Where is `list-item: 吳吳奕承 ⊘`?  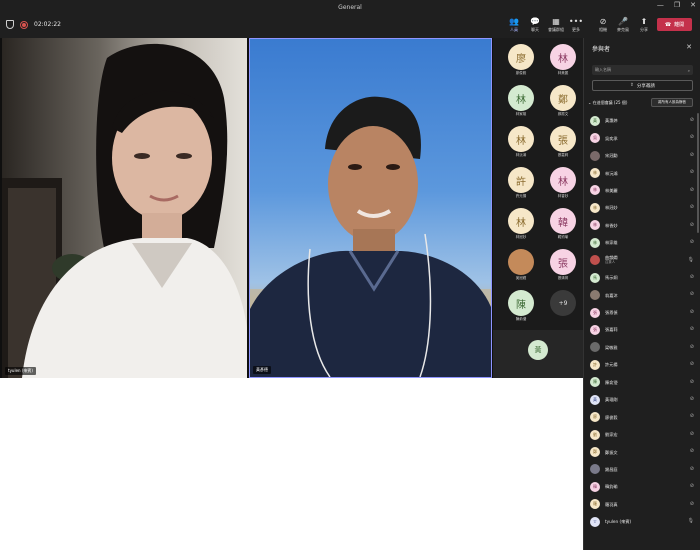
list-item: 吳吳奕承 ⊘ is located at coordinates (642, 137).